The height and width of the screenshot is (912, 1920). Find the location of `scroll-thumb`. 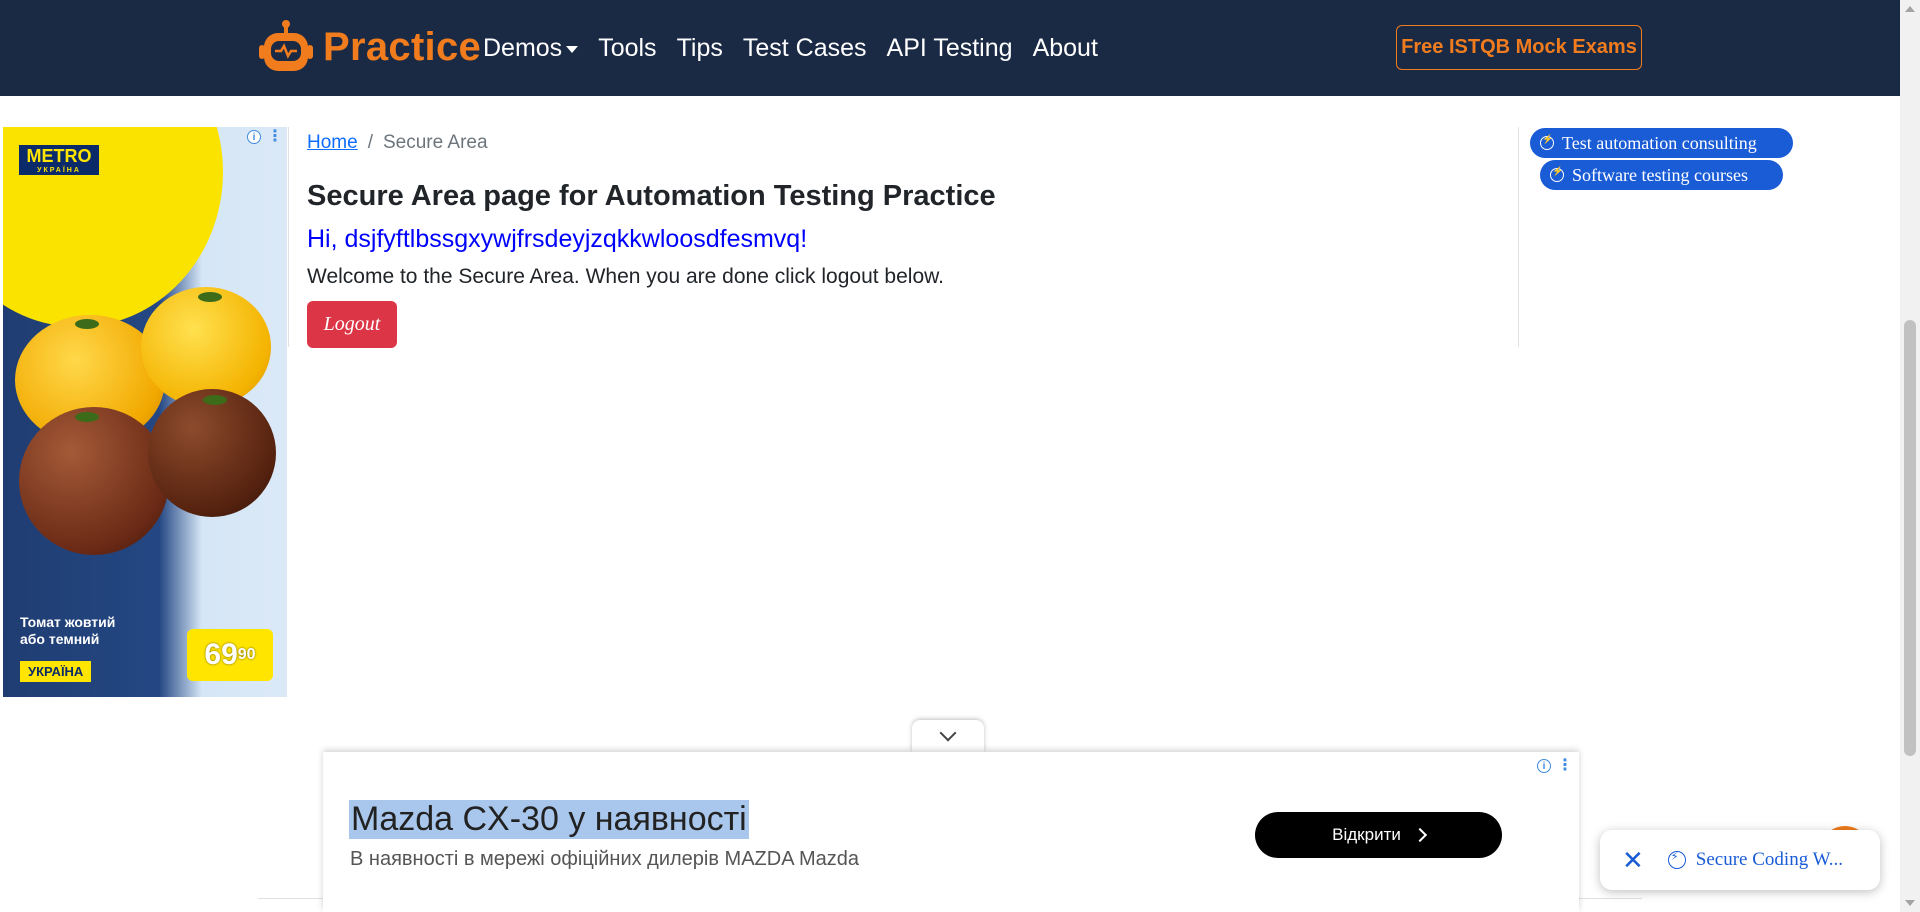

scroll-thumb is located at coordinates (1910, 538).